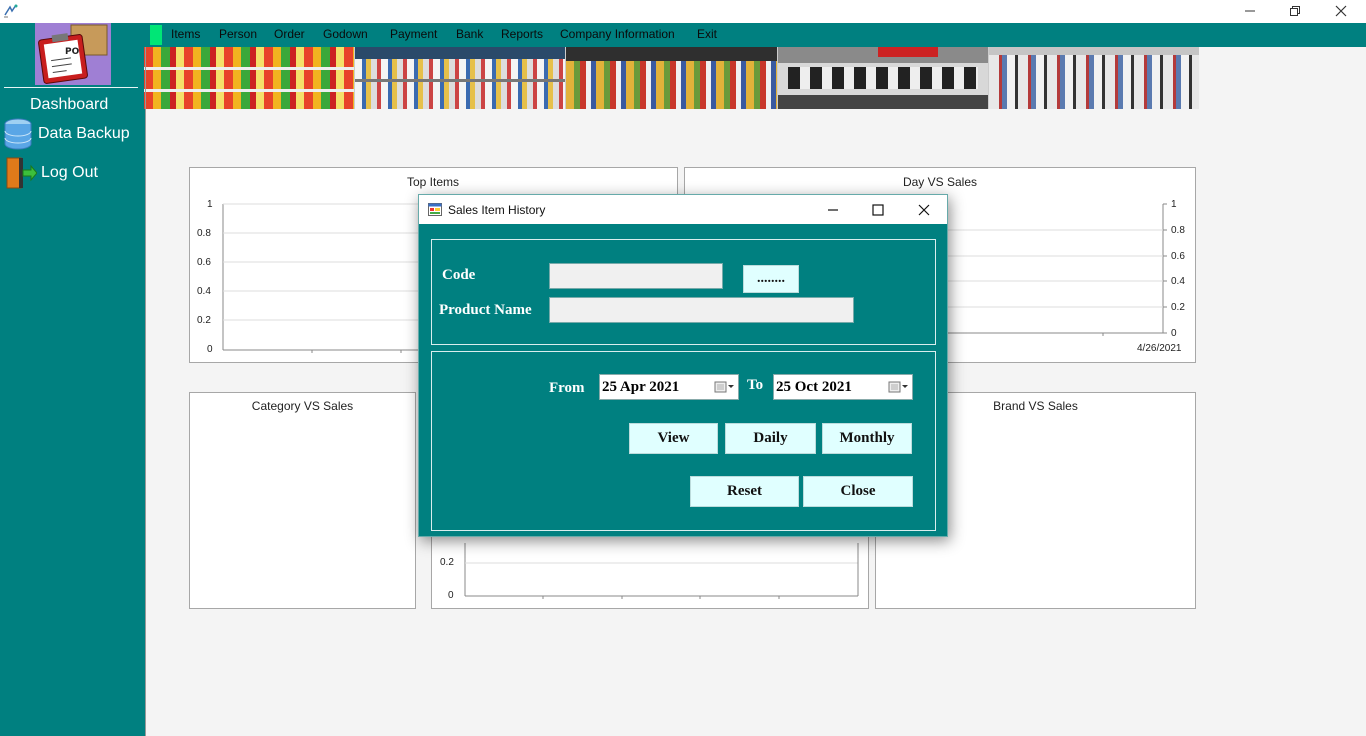 This screenshot has height=736, width=1366. I want to click on sidebar-item-data-backup: Data Backup, so click(66, 134).